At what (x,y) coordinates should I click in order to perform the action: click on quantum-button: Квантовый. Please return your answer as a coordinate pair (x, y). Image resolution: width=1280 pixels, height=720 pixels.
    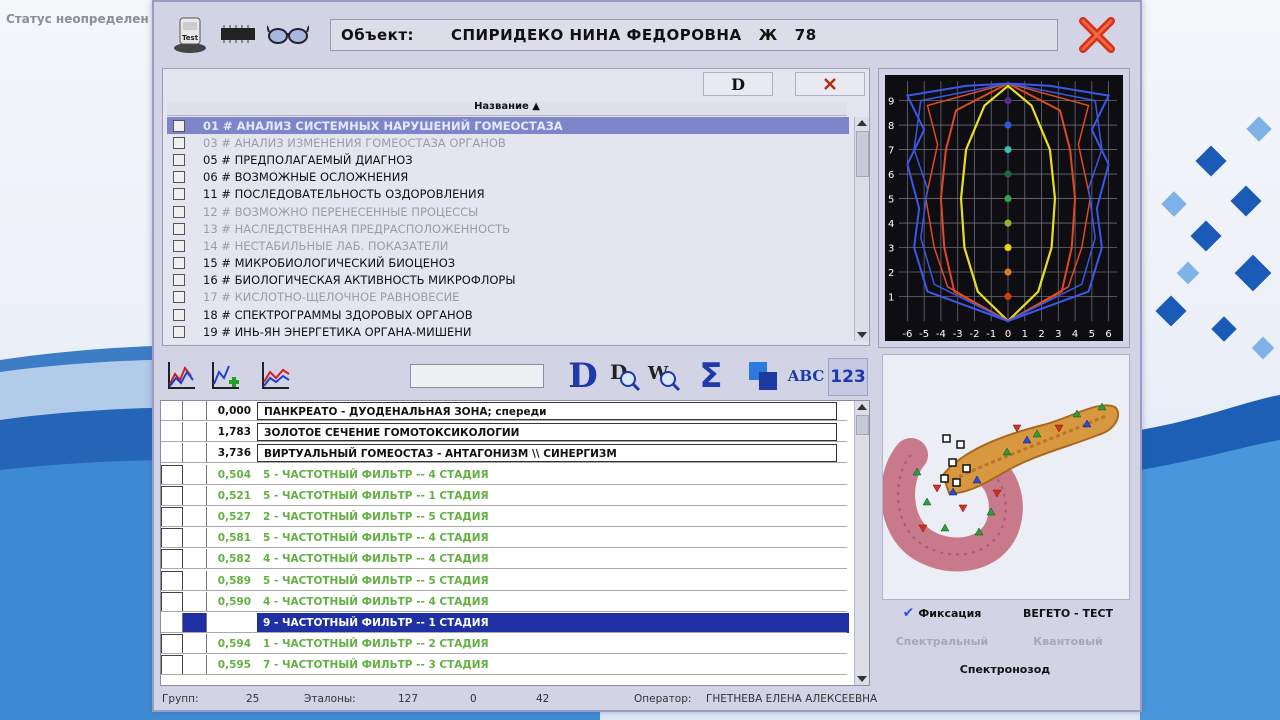
    Looking at the image, I should click on (1068, 641).